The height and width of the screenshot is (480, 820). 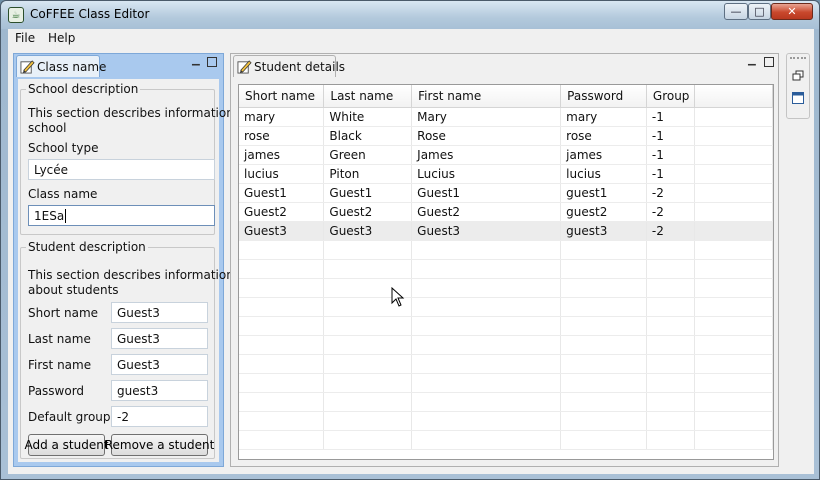 What do you see at coordinates (61, 66) in the screenshot?
I see `tab-class-name: Class name` at bounding box center [61, 66].